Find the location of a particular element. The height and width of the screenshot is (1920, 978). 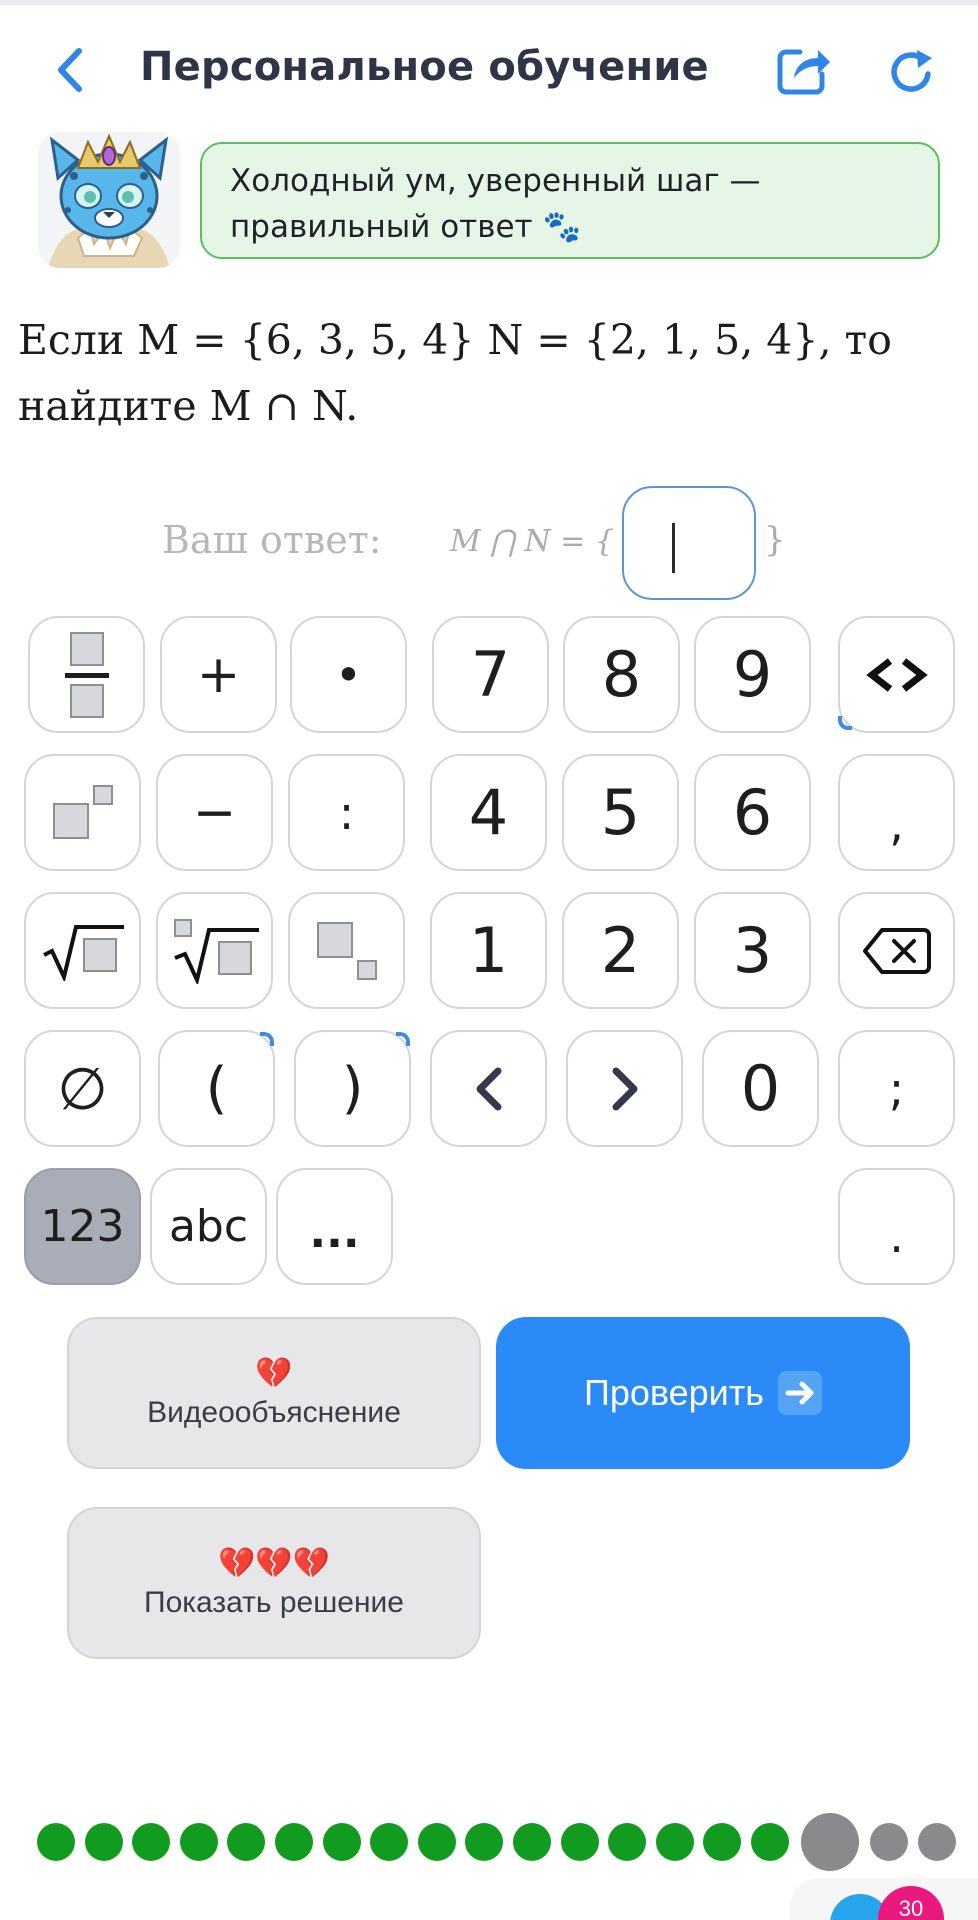

key-semicolon-label: ; is located at coordinates (896, 1088).